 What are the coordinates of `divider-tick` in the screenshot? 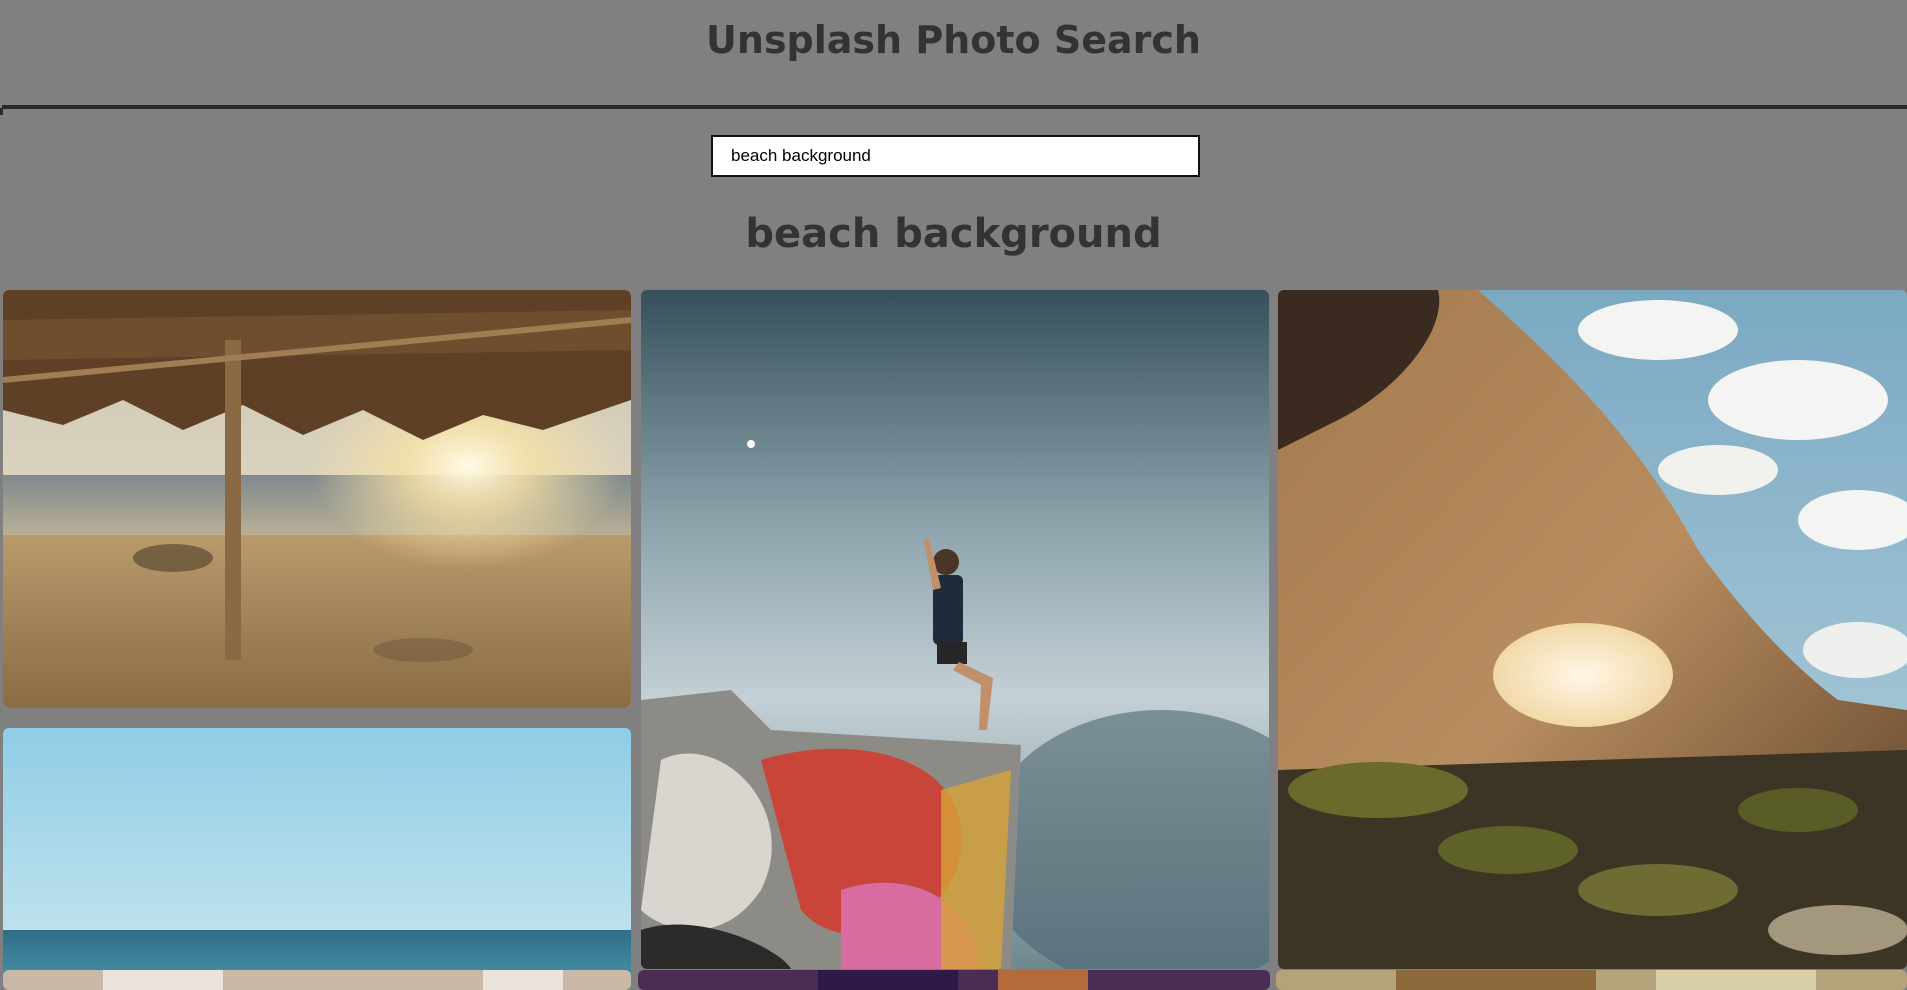 It's located at (1, 111).